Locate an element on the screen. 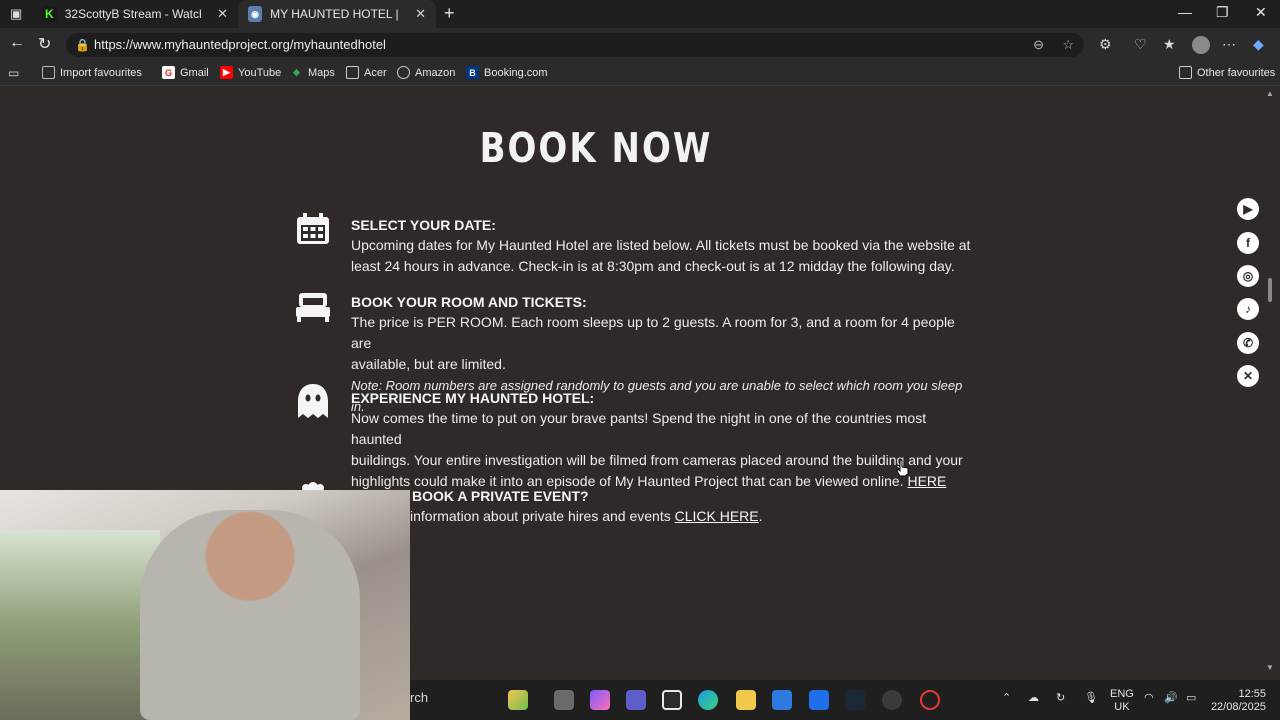  language-code: ENG is located at coordinates (1122, 694).